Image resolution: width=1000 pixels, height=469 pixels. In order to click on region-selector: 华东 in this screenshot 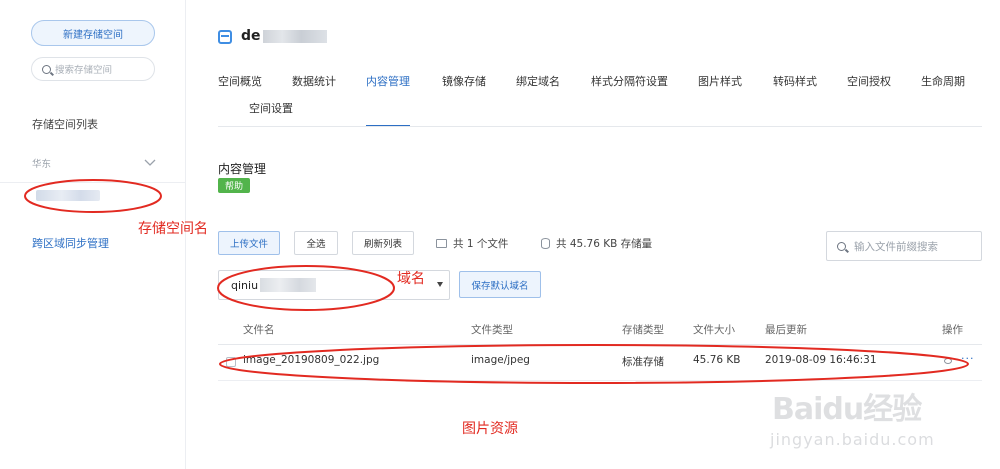, I will do `click(94, 163)`.